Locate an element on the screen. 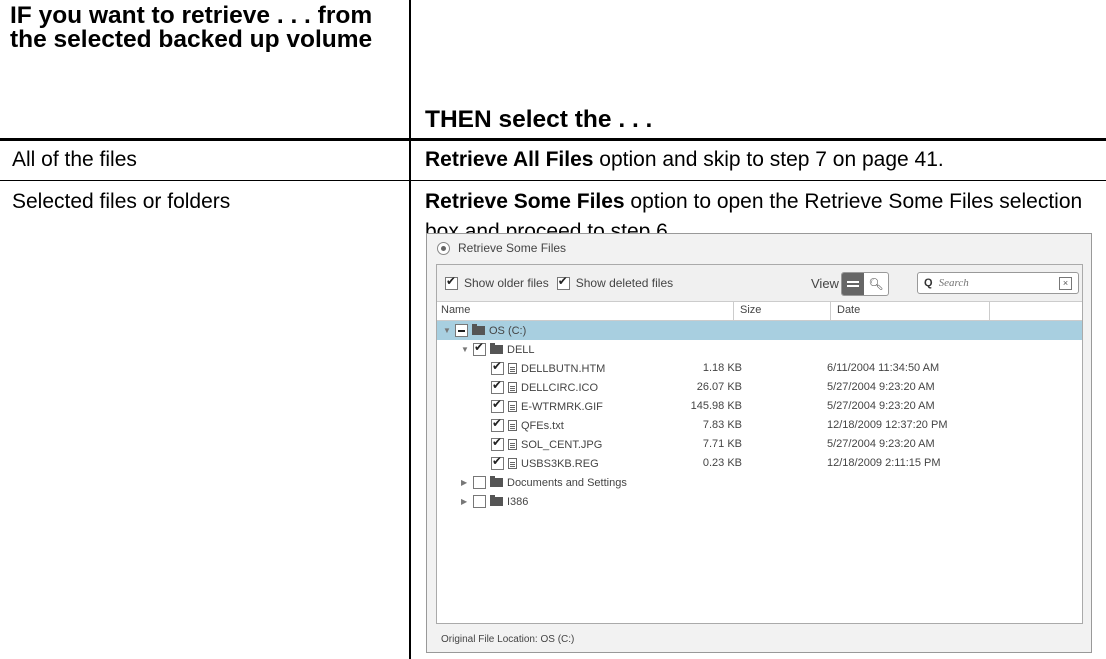 The height and width of the screenshot is (659, 1106). tree-row-label: DELLBUTN.HTM is located at coordinates (563, 368).